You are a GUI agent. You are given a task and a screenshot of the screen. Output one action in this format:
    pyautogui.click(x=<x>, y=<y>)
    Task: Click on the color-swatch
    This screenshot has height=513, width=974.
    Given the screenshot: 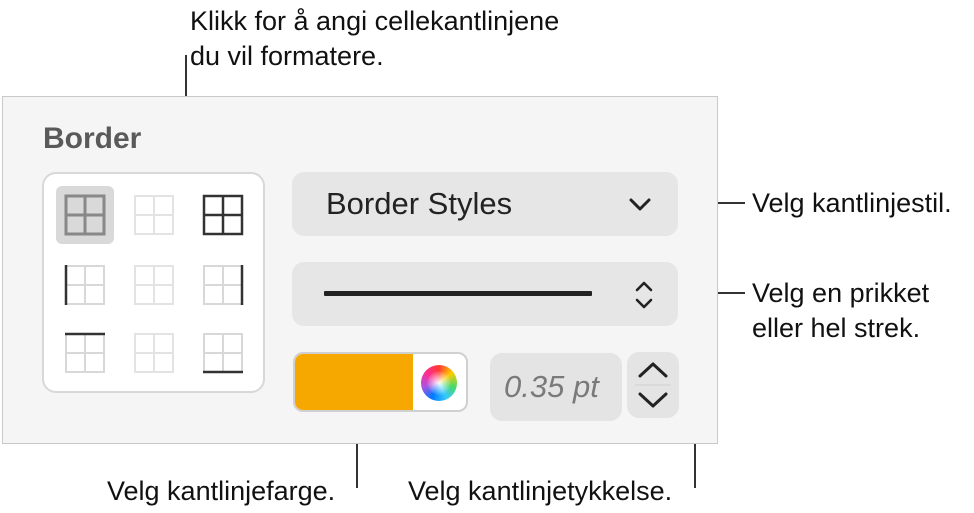 What is the action you would take?
    pyautogui.click(x=354, y=382)
    